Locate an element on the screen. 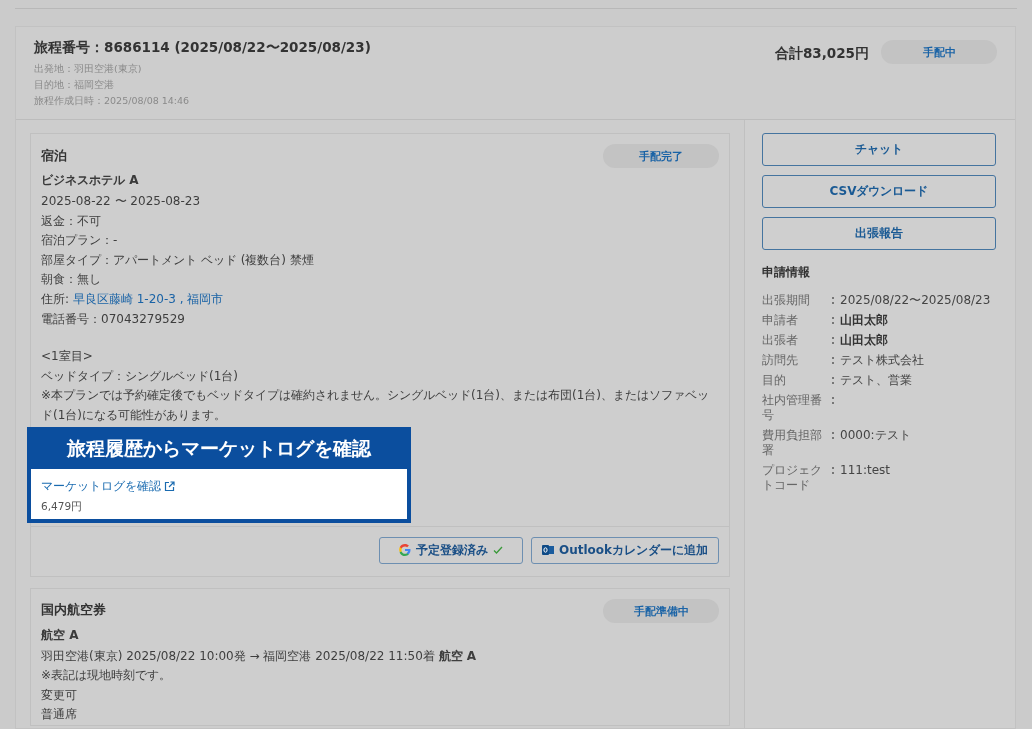  info-title: 申請情報 is located at coordinates (786, 272).